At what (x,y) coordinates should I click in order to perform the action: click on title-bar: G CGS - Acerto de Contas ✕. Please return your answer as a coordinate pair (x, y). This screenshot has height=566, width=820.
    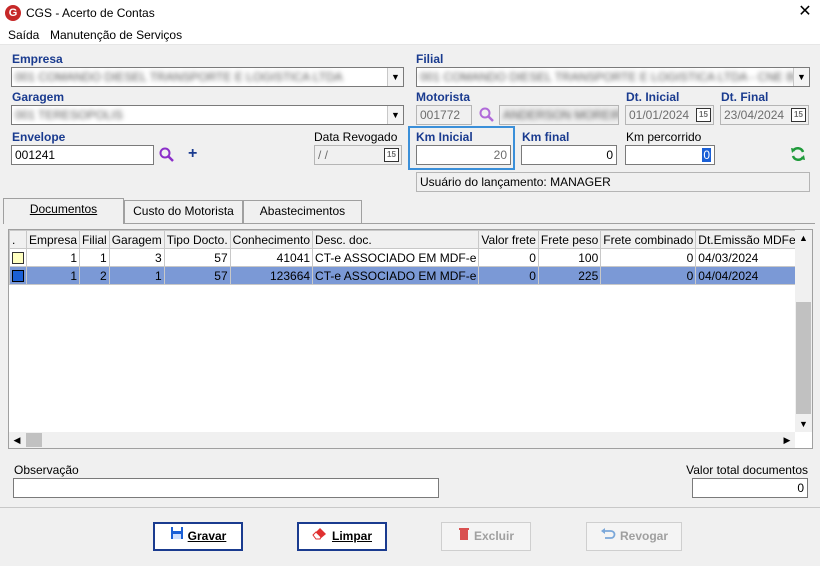
    Looking at the image, I should click on (410, 13).